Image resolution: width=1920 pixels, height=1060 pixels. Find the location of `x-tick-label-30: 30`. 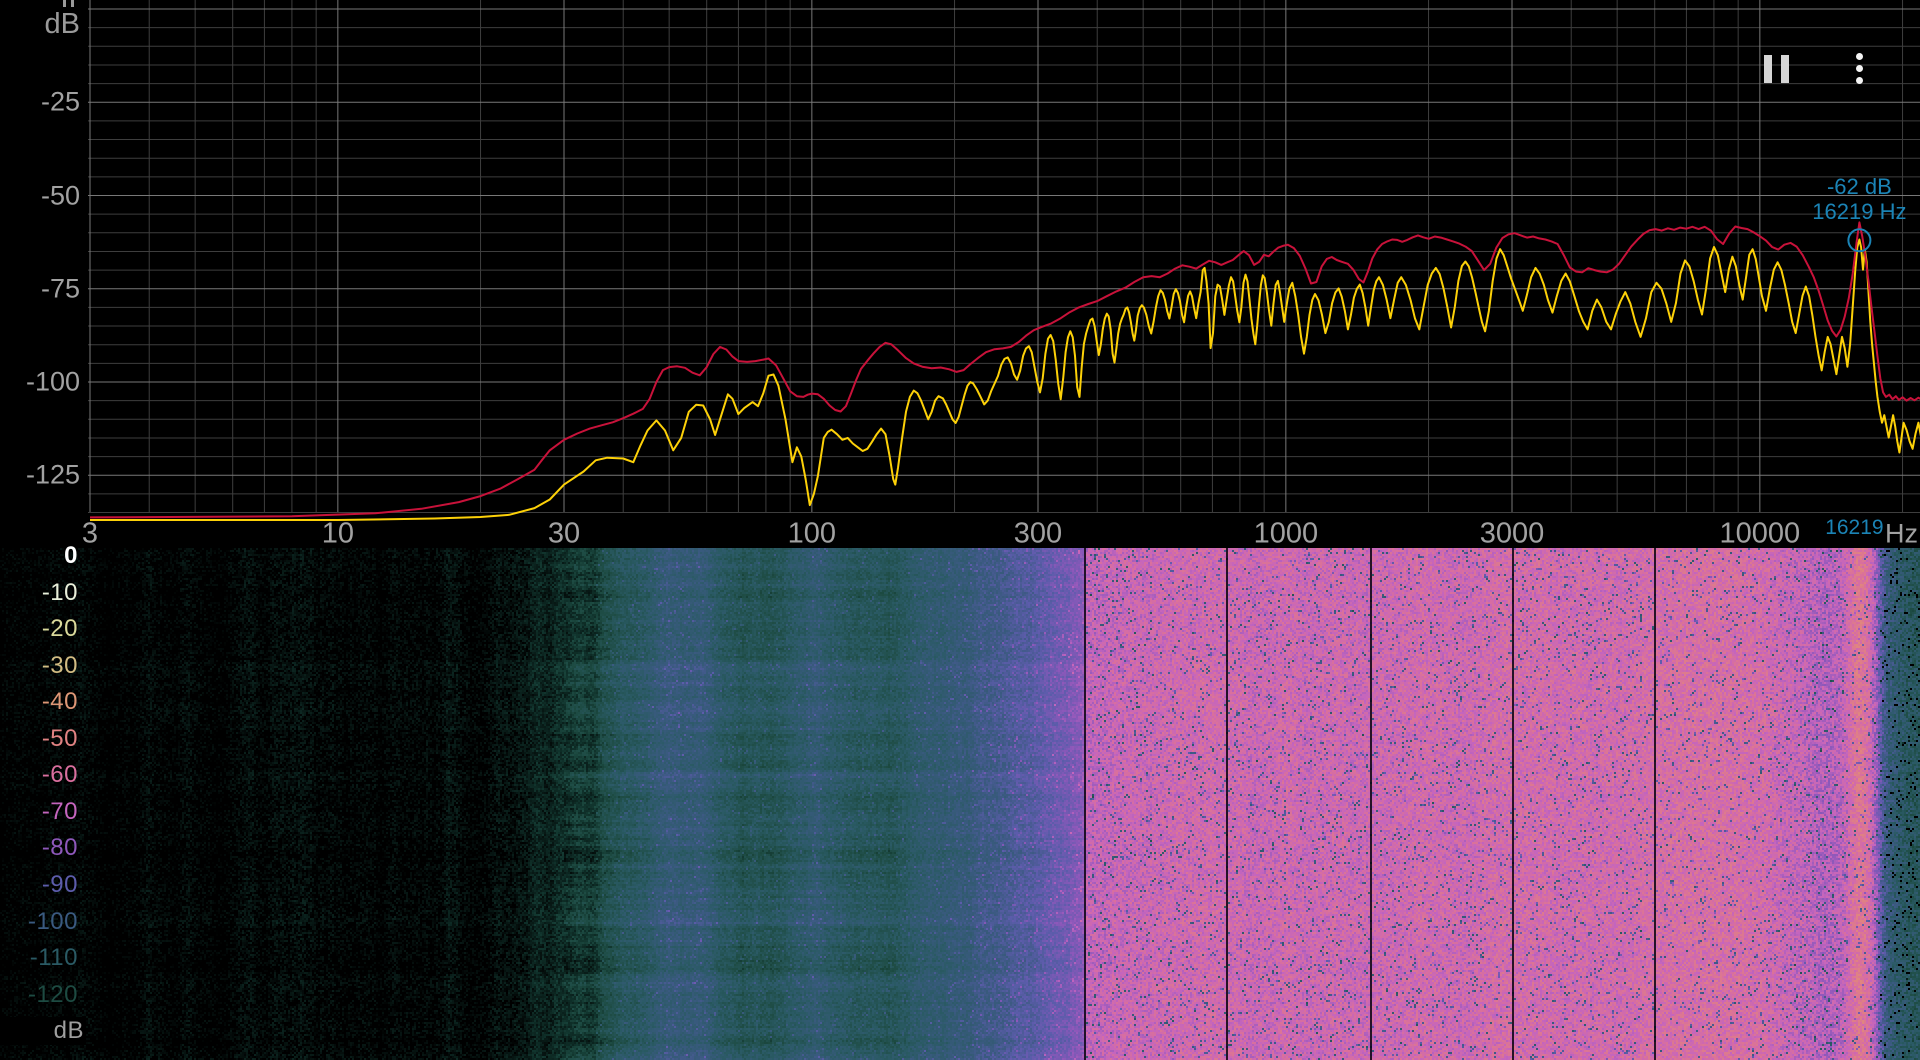

x-tick-label-30: 30 is located at coordinates (564, 533).